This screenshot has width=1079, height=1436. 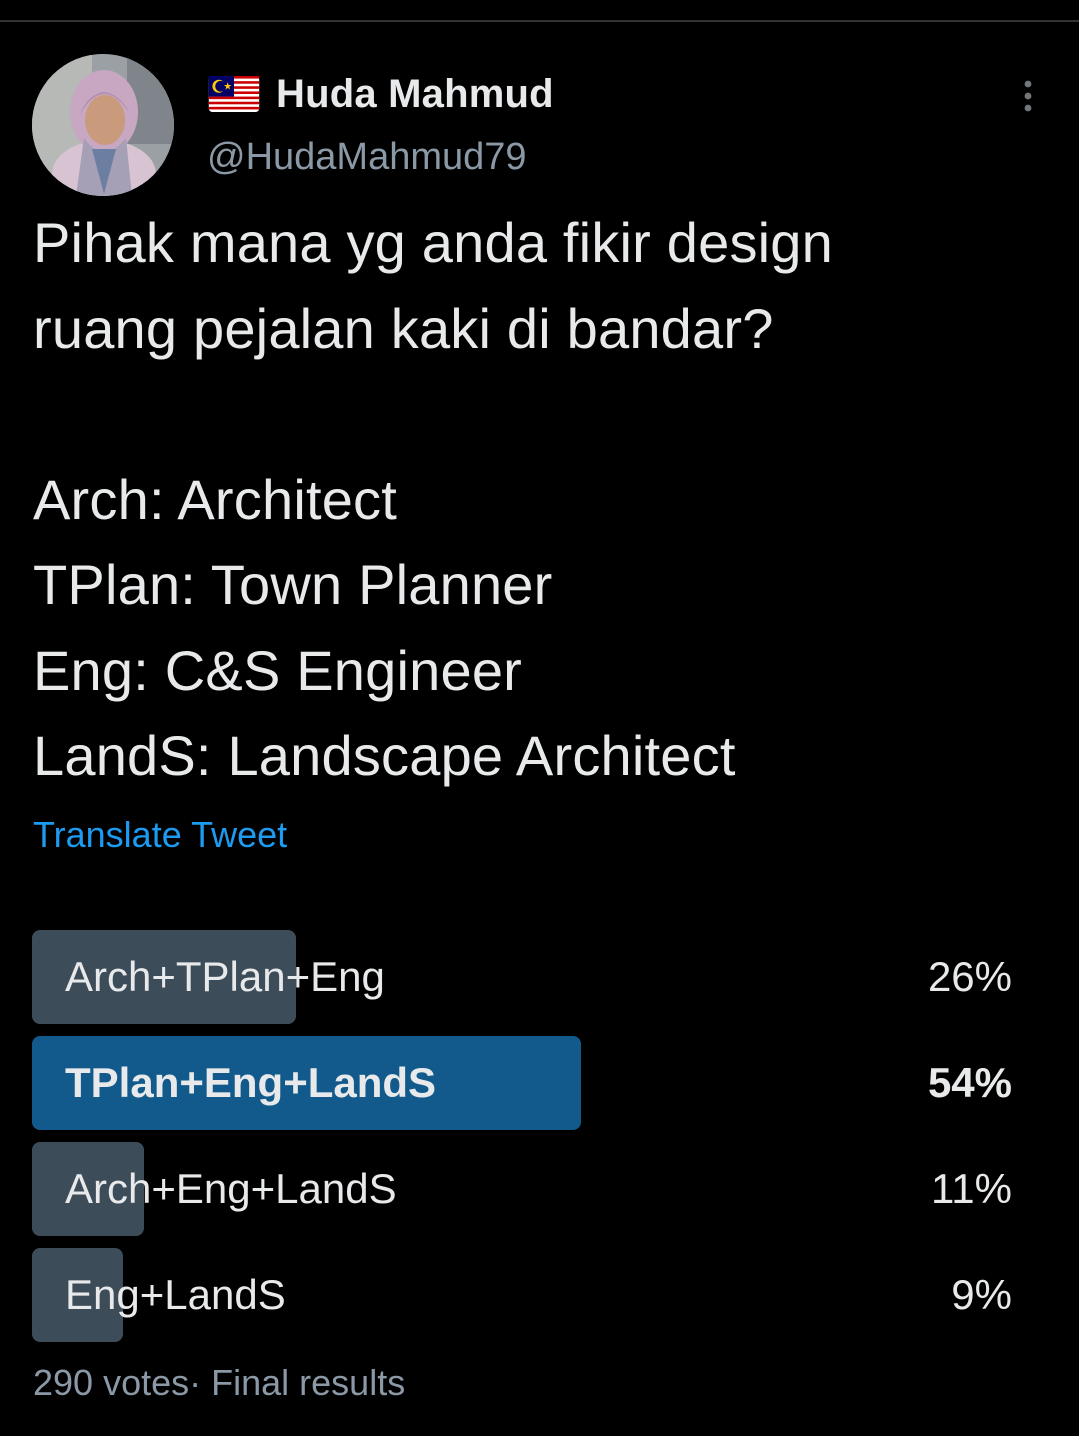 I want to click on poll-option-label: Eng+LandS, so click(x=175, y=1294).